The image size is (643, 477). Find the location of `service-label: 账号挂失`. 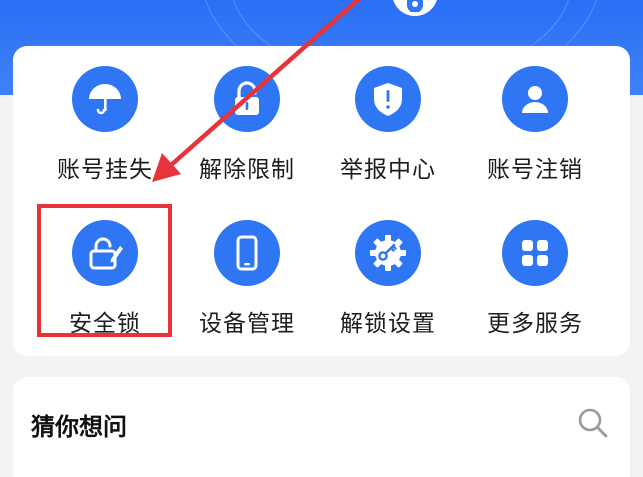

service-label: 账号挂失 is located at coordinates (105, 170).